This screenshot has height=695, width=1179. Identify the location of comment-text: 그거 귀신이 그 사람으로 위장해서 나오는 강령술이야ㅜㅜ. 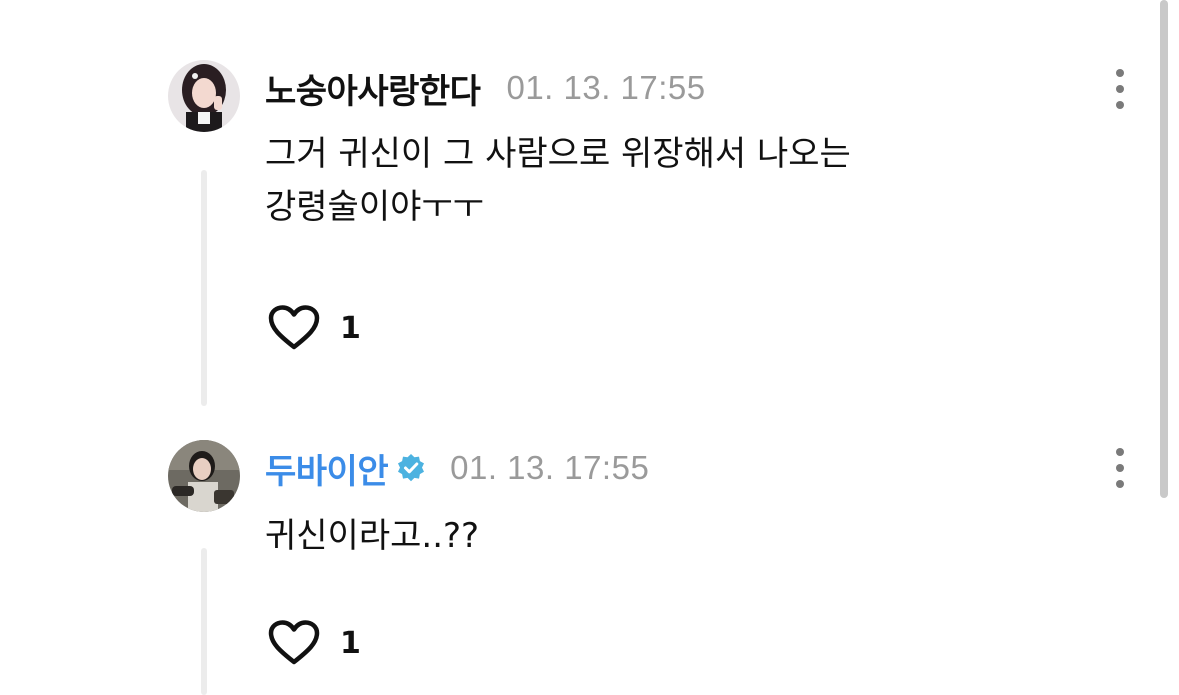
(558, 181).